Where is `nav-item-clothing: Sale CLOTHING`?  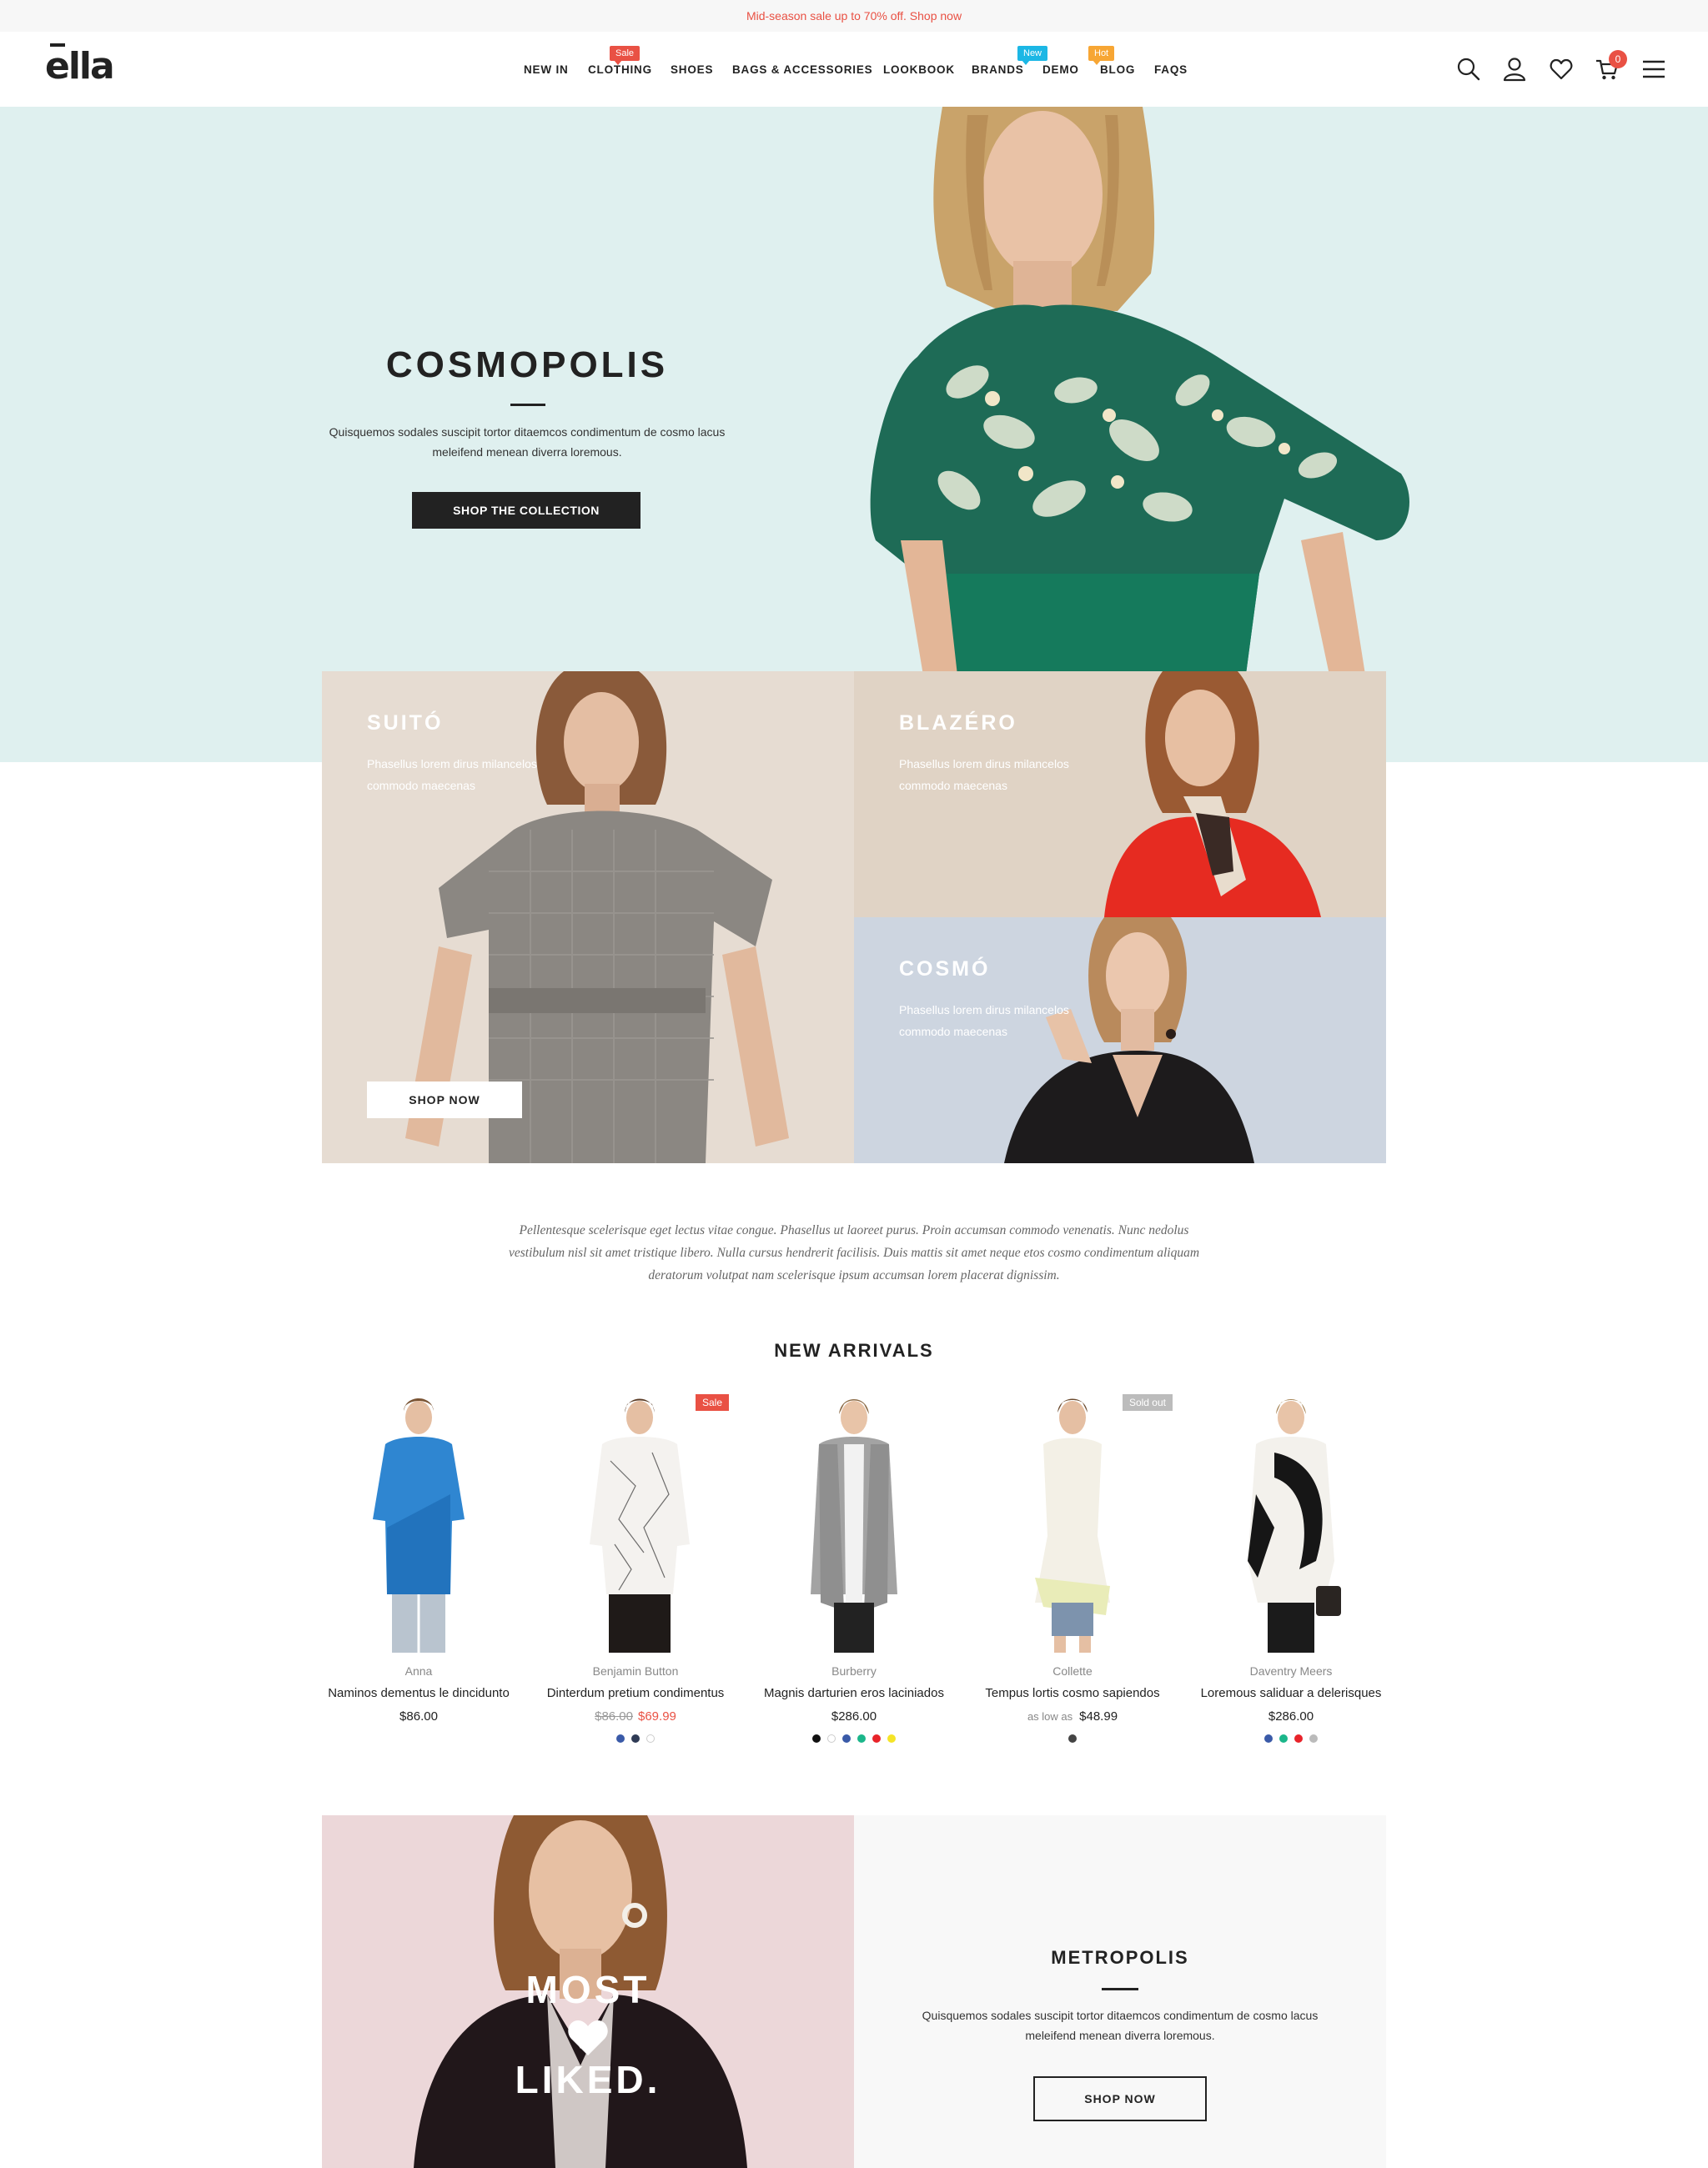
nav-item-clothing: Sale CLOTHING is located at coordinates (620, 61).